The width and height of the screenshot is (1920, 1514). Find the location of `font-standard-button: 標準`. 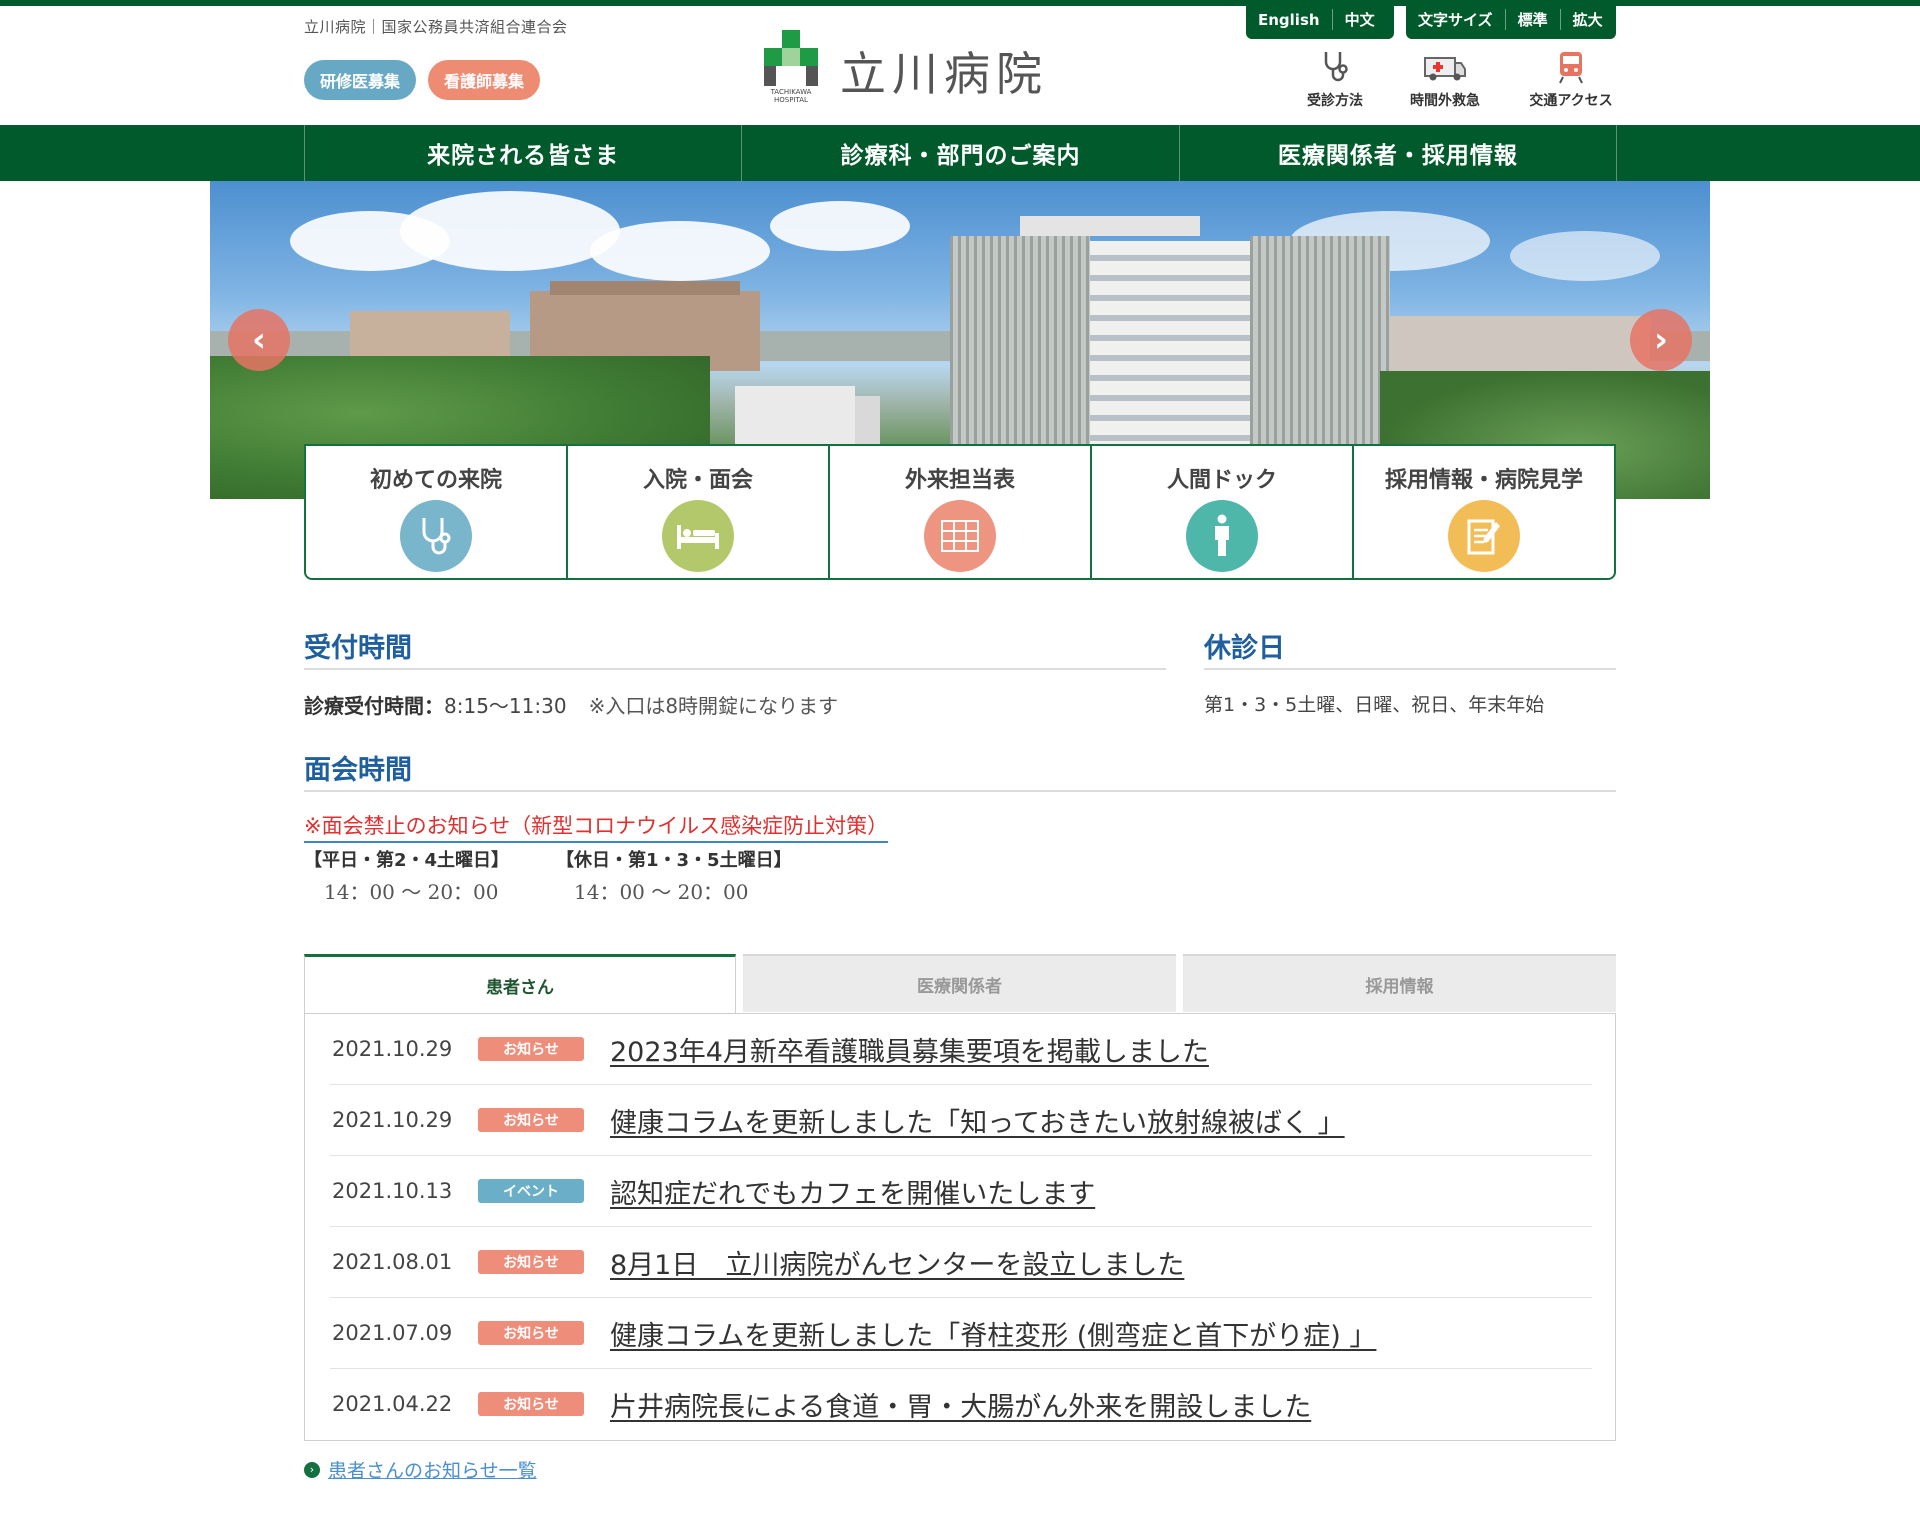

font-standard-button: 標準 is located at coordinates (1532, 19).